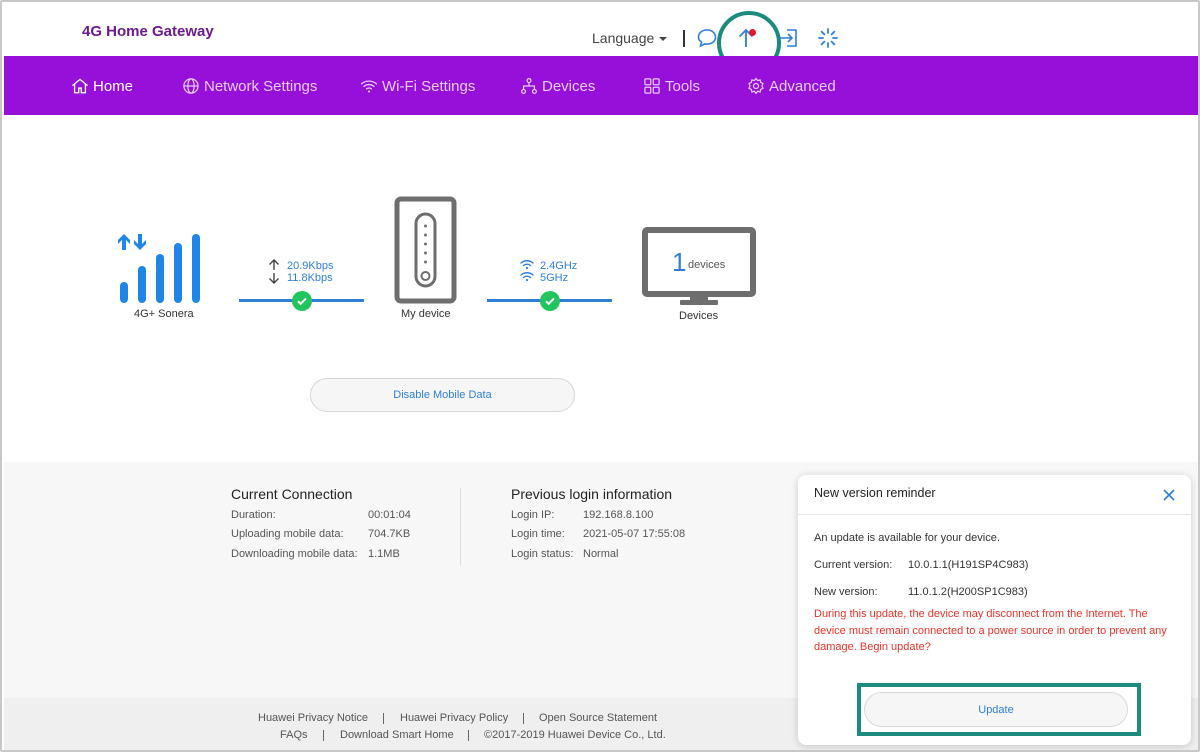  What do you see at coordinates (684, 38) in the screenshot?
I see `header-divider` at bounding box center [684, 38].